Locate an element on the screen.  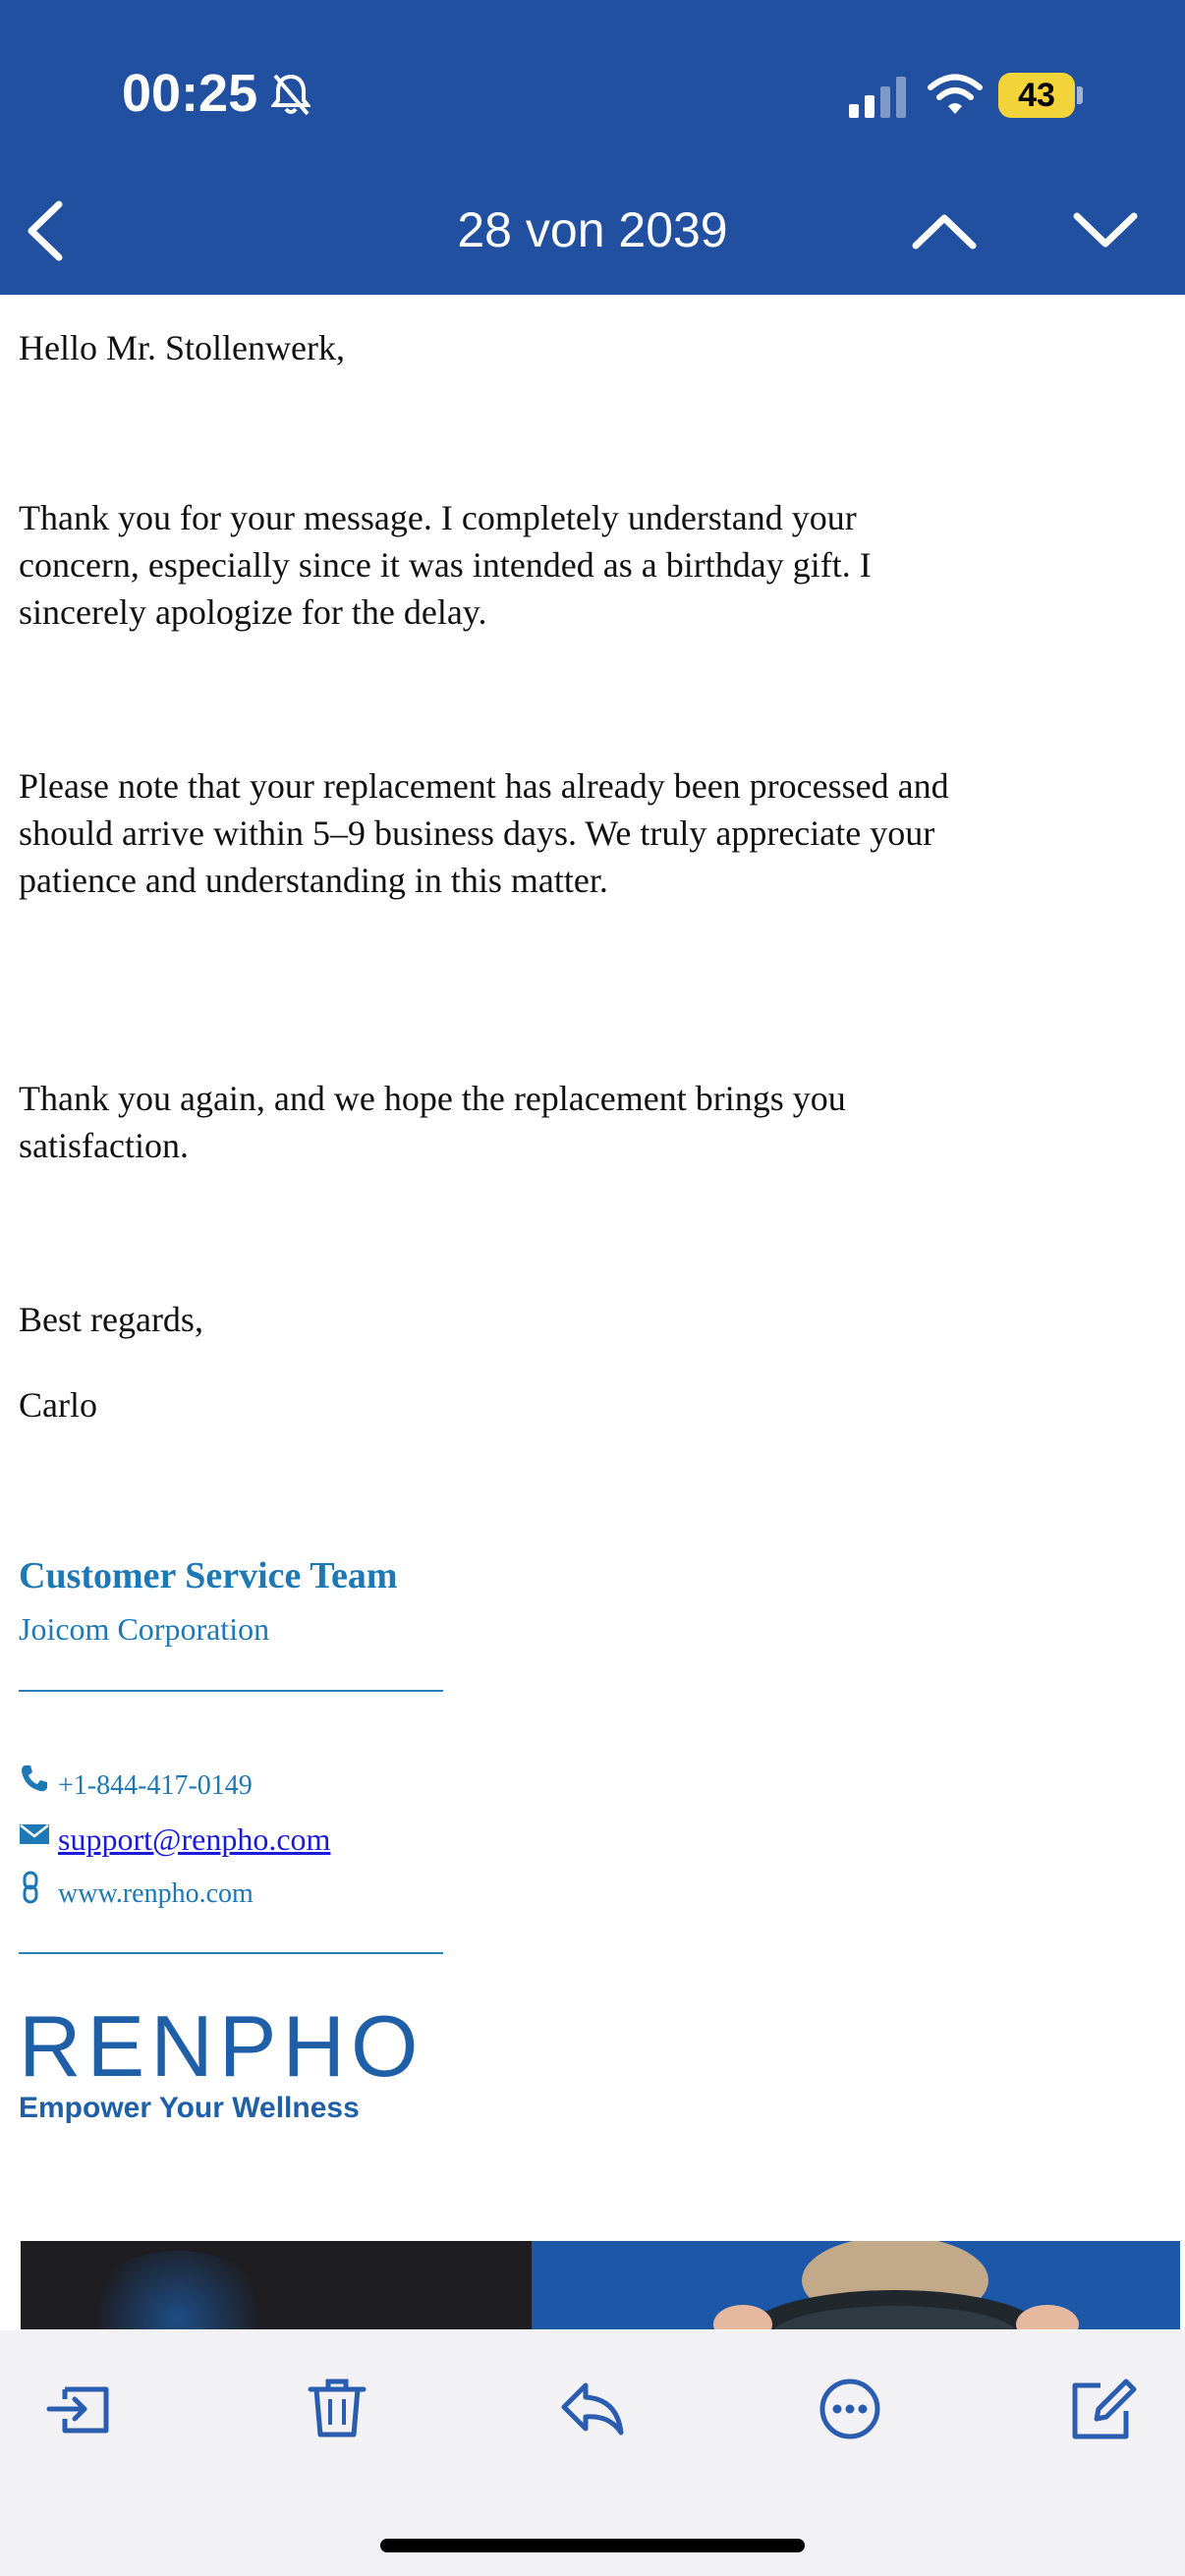
move-button is located at coordinates (80, 2411).